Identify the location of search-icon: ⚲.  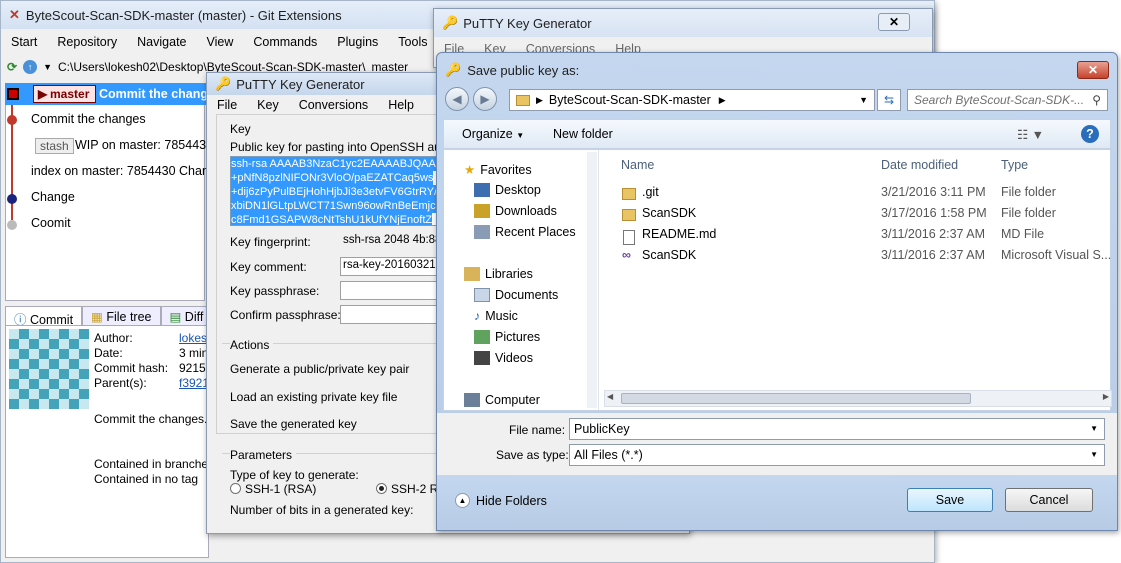
(1096, 100).